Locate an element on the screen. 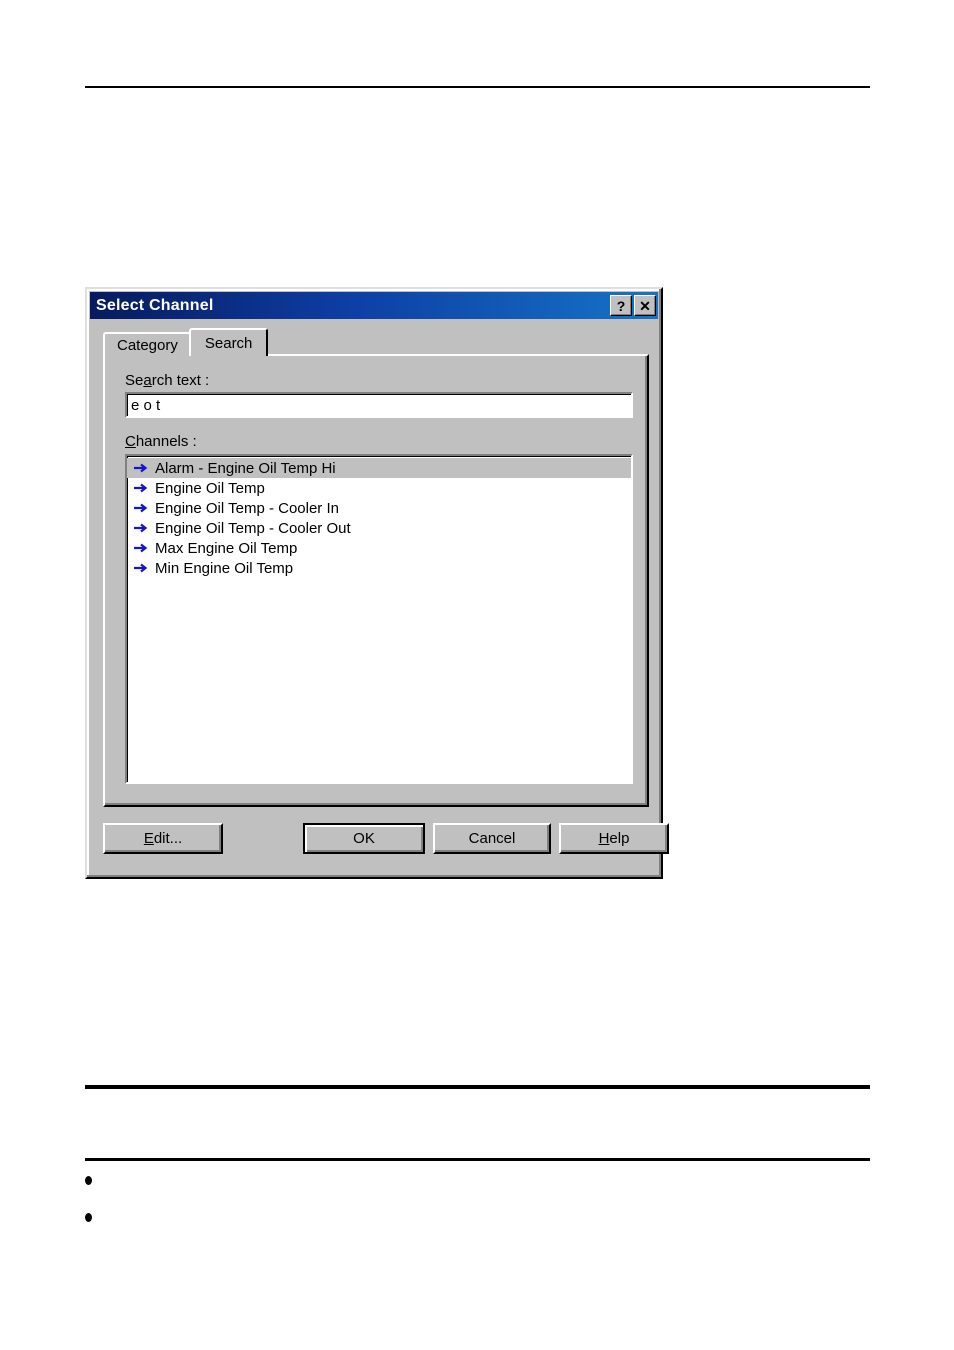  tabstrip: Category Search is located at coordinates (186, 342).